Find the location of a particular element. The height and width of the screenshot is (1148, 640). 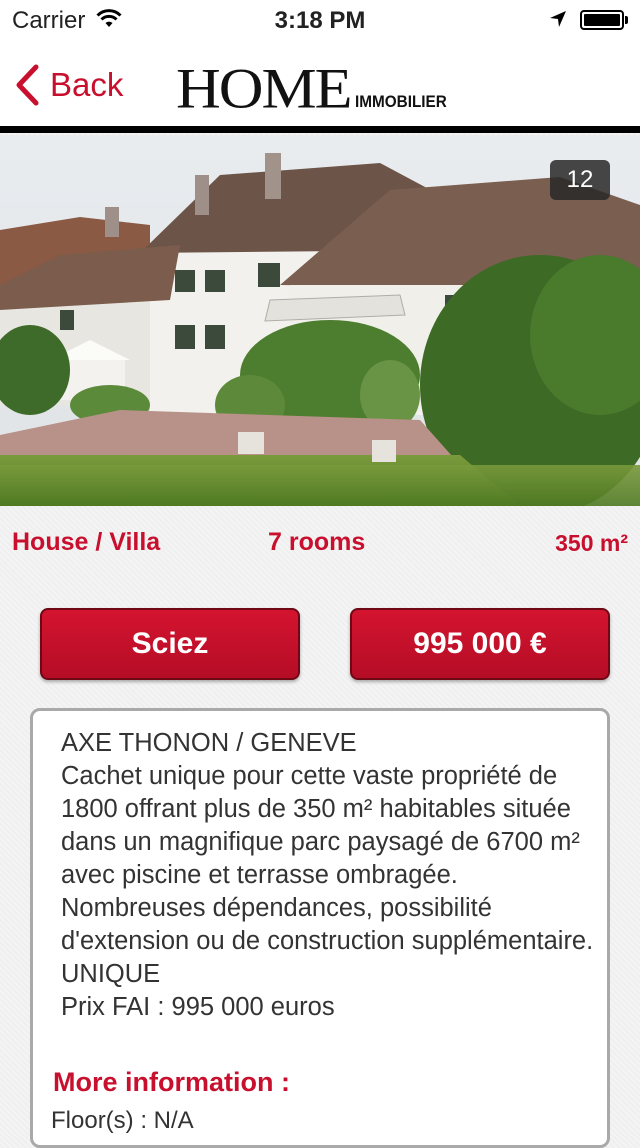

logo-sub-text: IMMOBILIER is located at coordinates (400, 101).